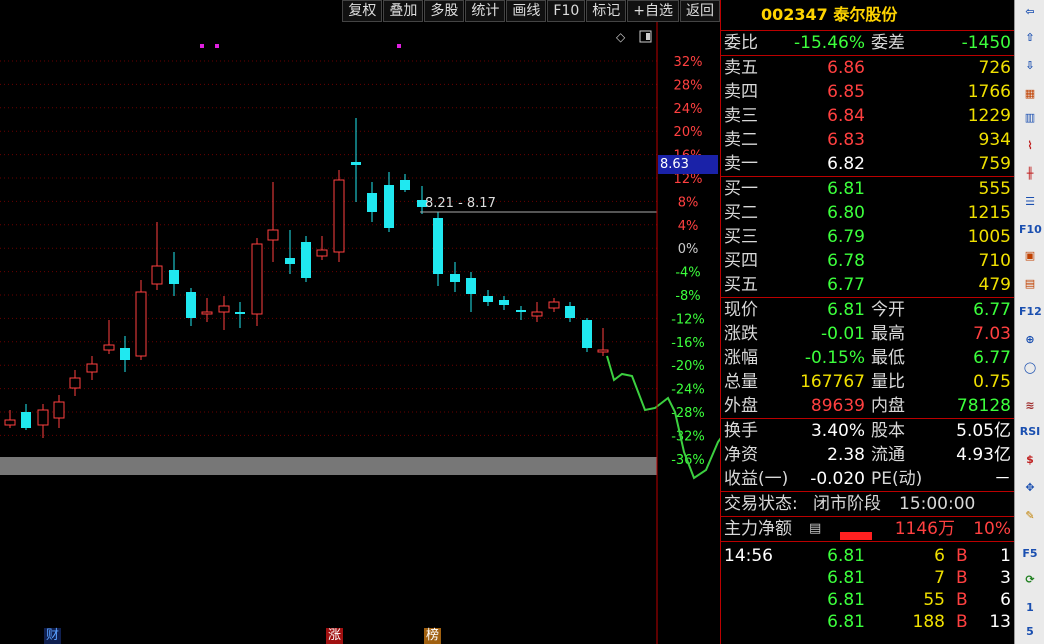  Describe the element at coordinates (992, 334) in the screenshot. I see `stat-value: 7.03` at that location.